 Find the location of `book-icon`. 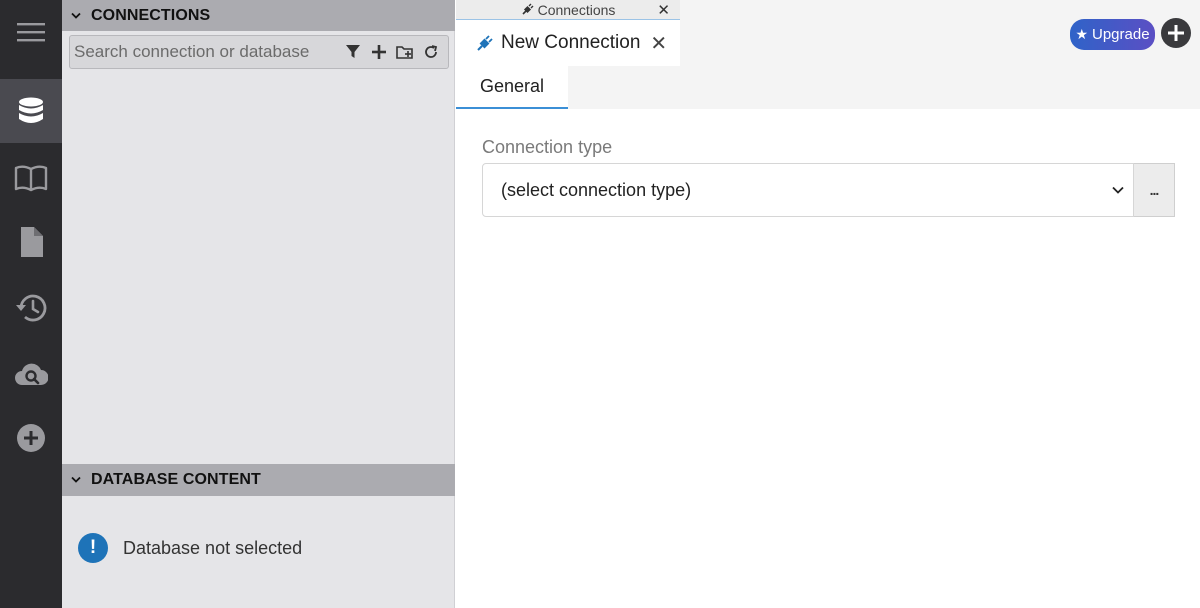

book-icon is located at coordinates (31, 178).